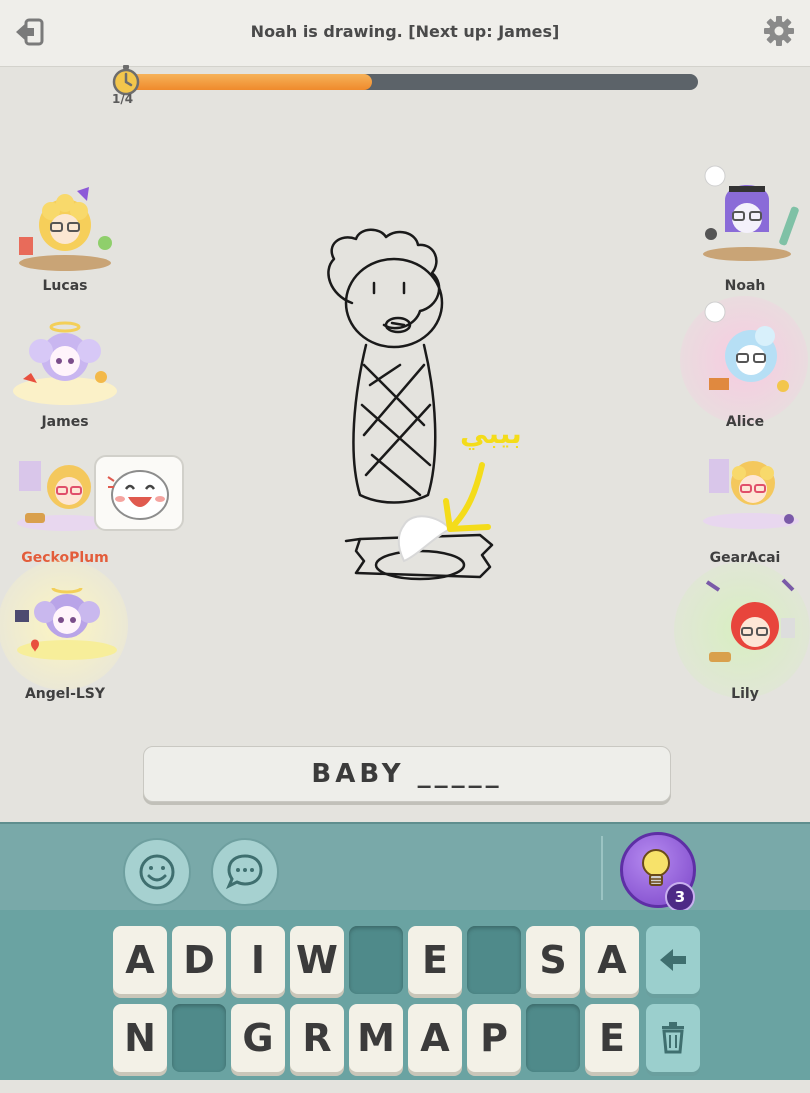 This screenshot has height=1093, width=810. Describe the element at coordinates (602, 868) in the screenshot. I see `toolbar-divider` at that location.